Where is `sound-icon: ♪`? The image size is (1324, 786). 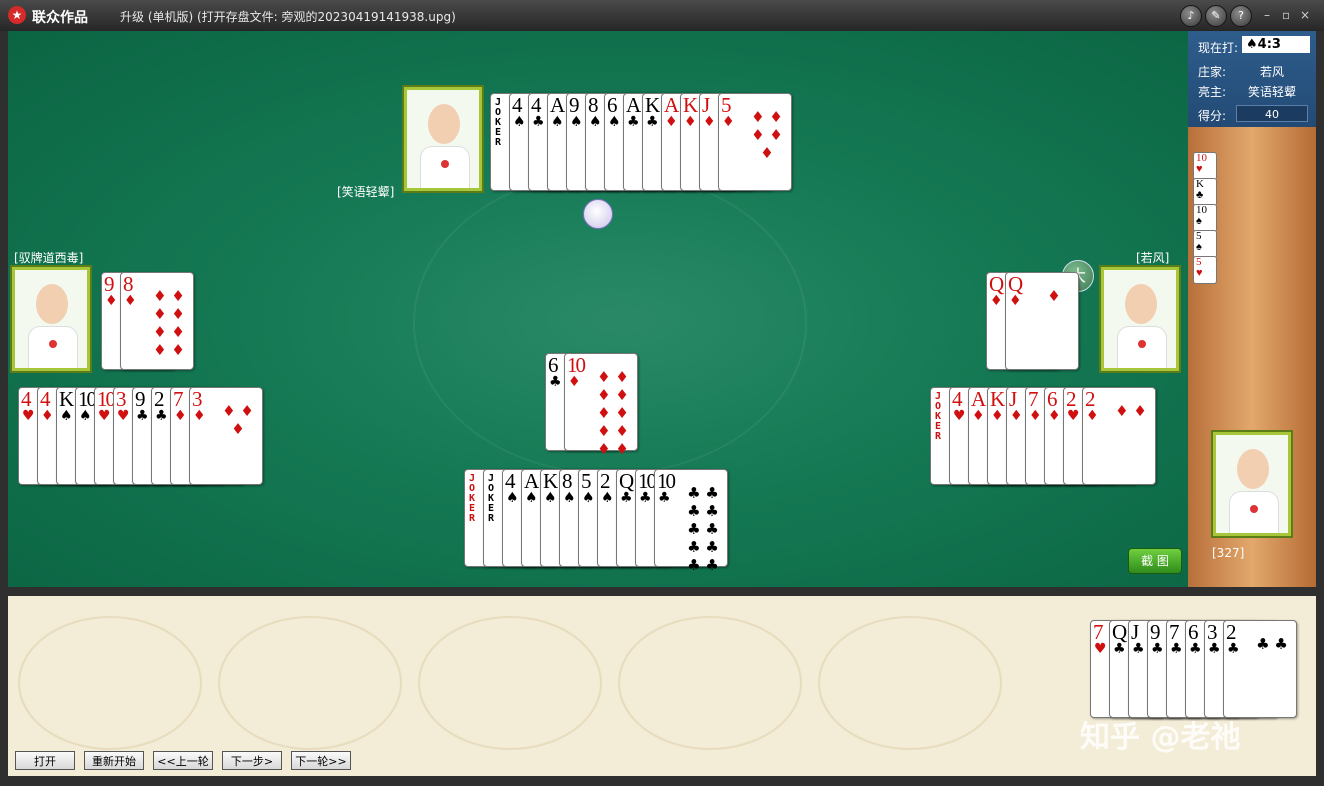 sound-icon: ♪ is located at coordinates (1191, 16).